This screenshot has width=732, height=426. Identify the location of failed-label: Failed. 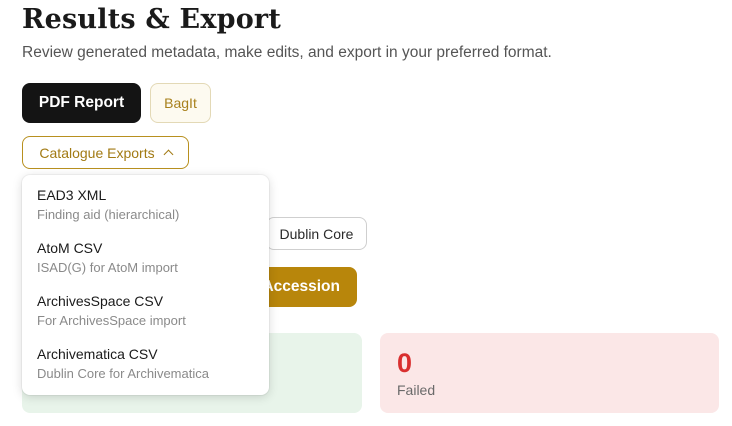
(416, 390).